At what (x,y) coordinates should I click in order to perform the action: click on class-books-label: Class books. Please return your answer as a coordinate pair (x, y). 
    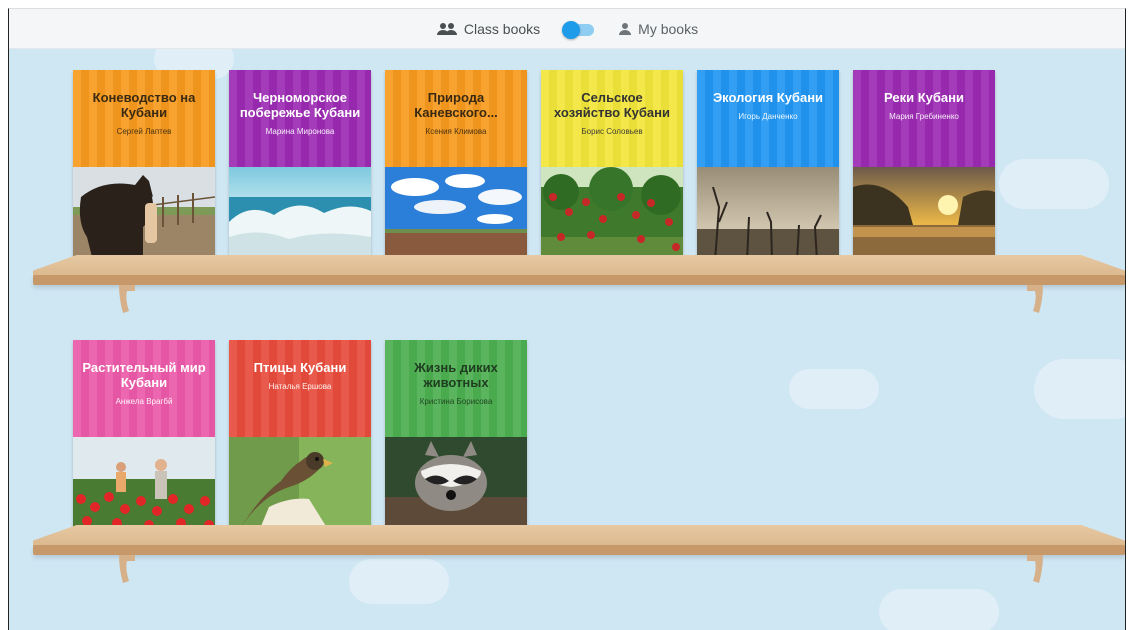
    Looking at the image, I should click on (502, 28).